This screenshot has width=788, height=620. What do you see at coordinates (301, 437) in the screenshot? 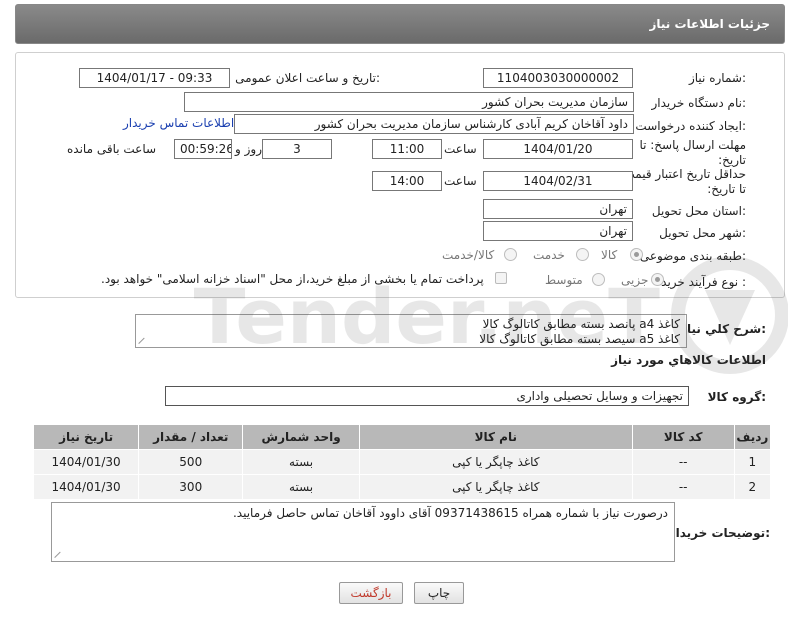
I see `column-header: واحد شمارش` at bounding box center [301, 437].